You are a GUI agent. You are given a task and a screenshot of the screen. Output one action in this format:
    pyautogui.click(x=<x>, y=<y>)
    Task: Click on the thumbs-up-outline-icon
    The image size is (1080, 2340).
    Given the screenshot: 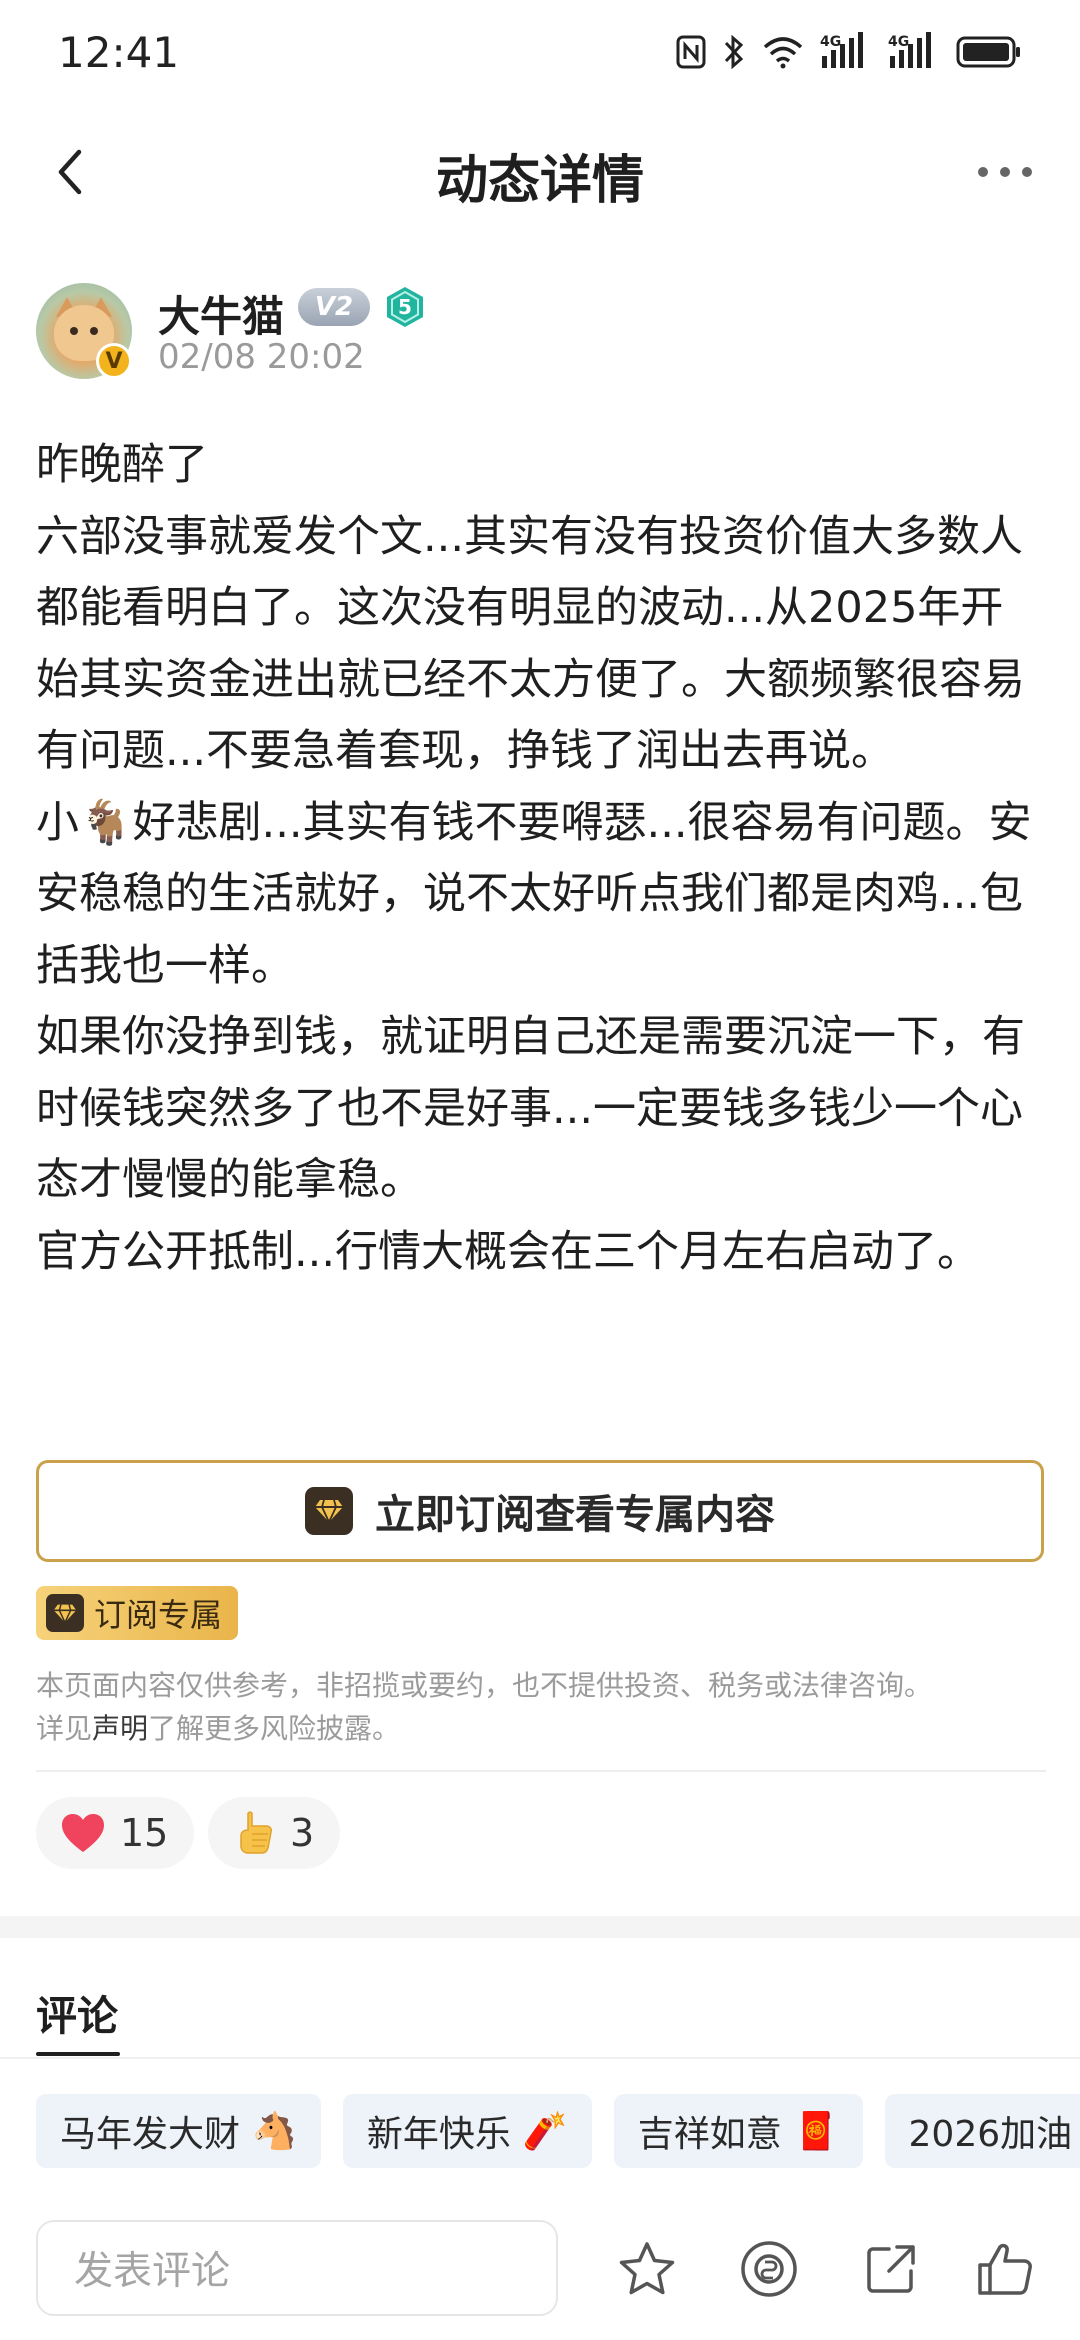 What is the action you would take?
    pyautogui.click(x=1005, y=2269)
    